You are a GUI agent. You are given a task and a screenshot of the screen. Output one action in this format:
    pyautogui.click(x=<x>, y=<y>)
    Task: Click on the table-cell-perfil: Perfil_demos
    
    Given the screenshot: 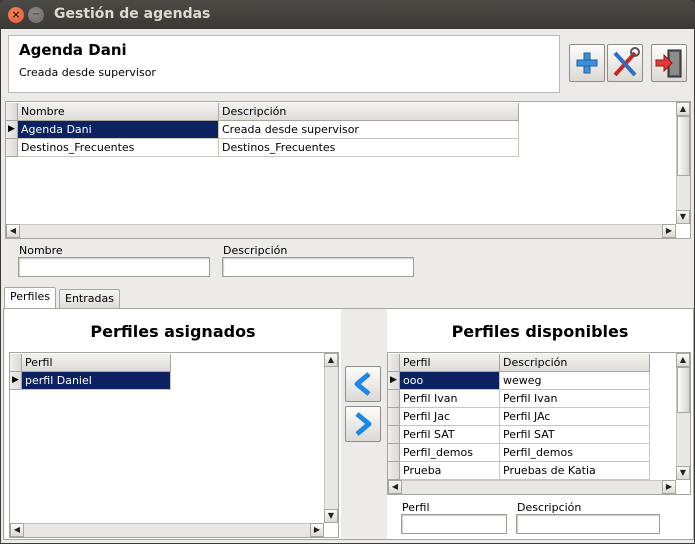 What is the action you would take?
    pyautogui.click(x=450, y=453)
    